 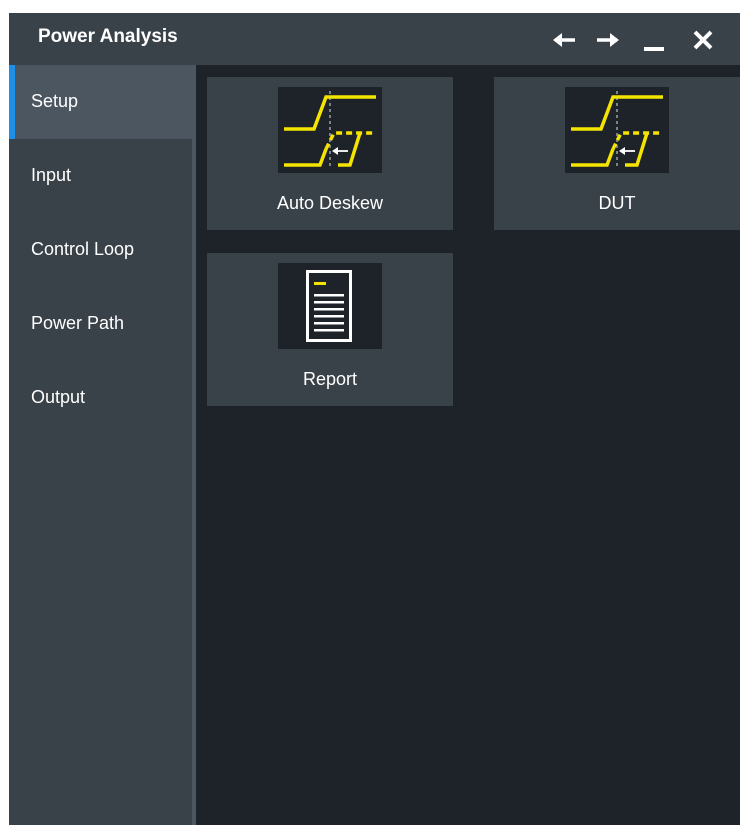 What do you see at coordinates (100, 102) in the screenshot?
I see `sidebar-item-setup: Setup` at bounding box center [100, 102].